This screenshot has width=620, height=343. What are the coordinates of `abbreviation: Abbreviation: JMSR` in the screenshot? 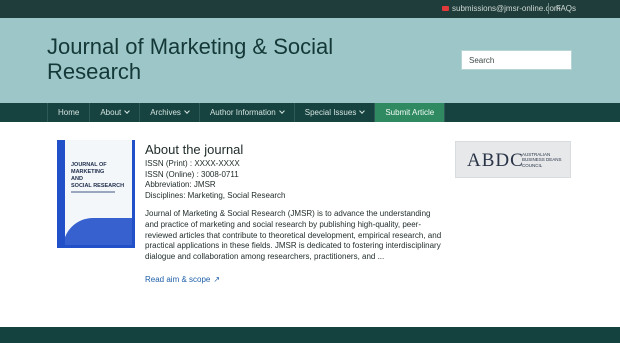 It's located at (180, 185).